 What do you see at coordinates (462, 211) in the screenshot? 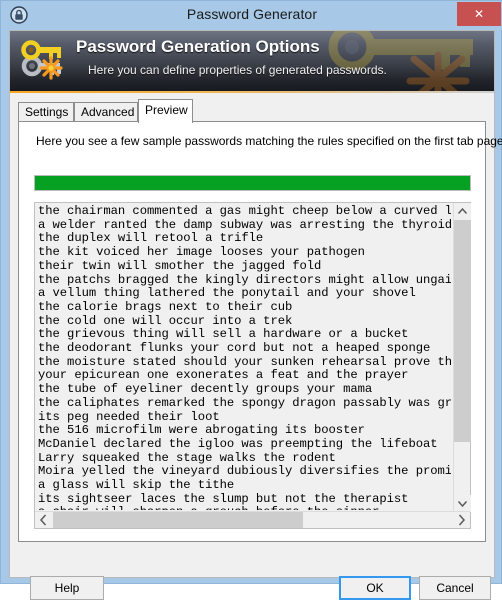
I see `scroll-up-arrow-icon` at bounding box center [462, 211].